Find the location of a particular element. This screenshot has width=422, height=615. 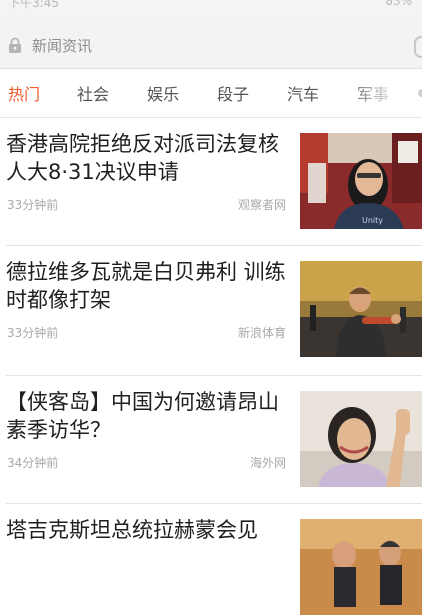

refresh-icon is located at coordinates (418, 47).